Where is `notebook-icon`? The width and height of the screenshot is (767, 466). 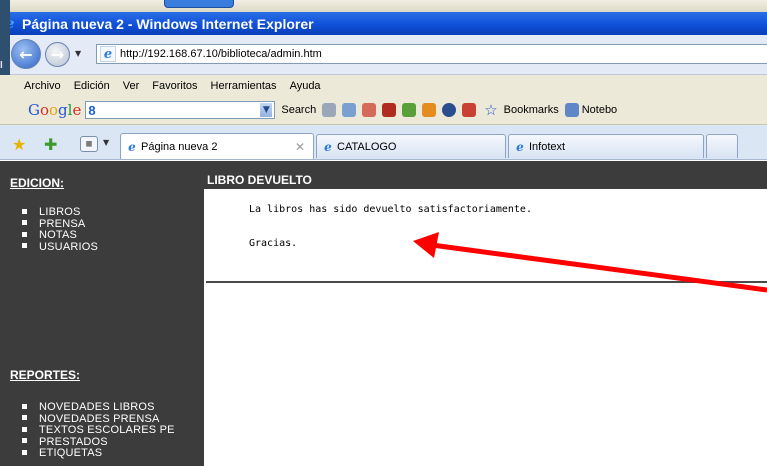 notebook-icon is located at coordinates (571, 110).